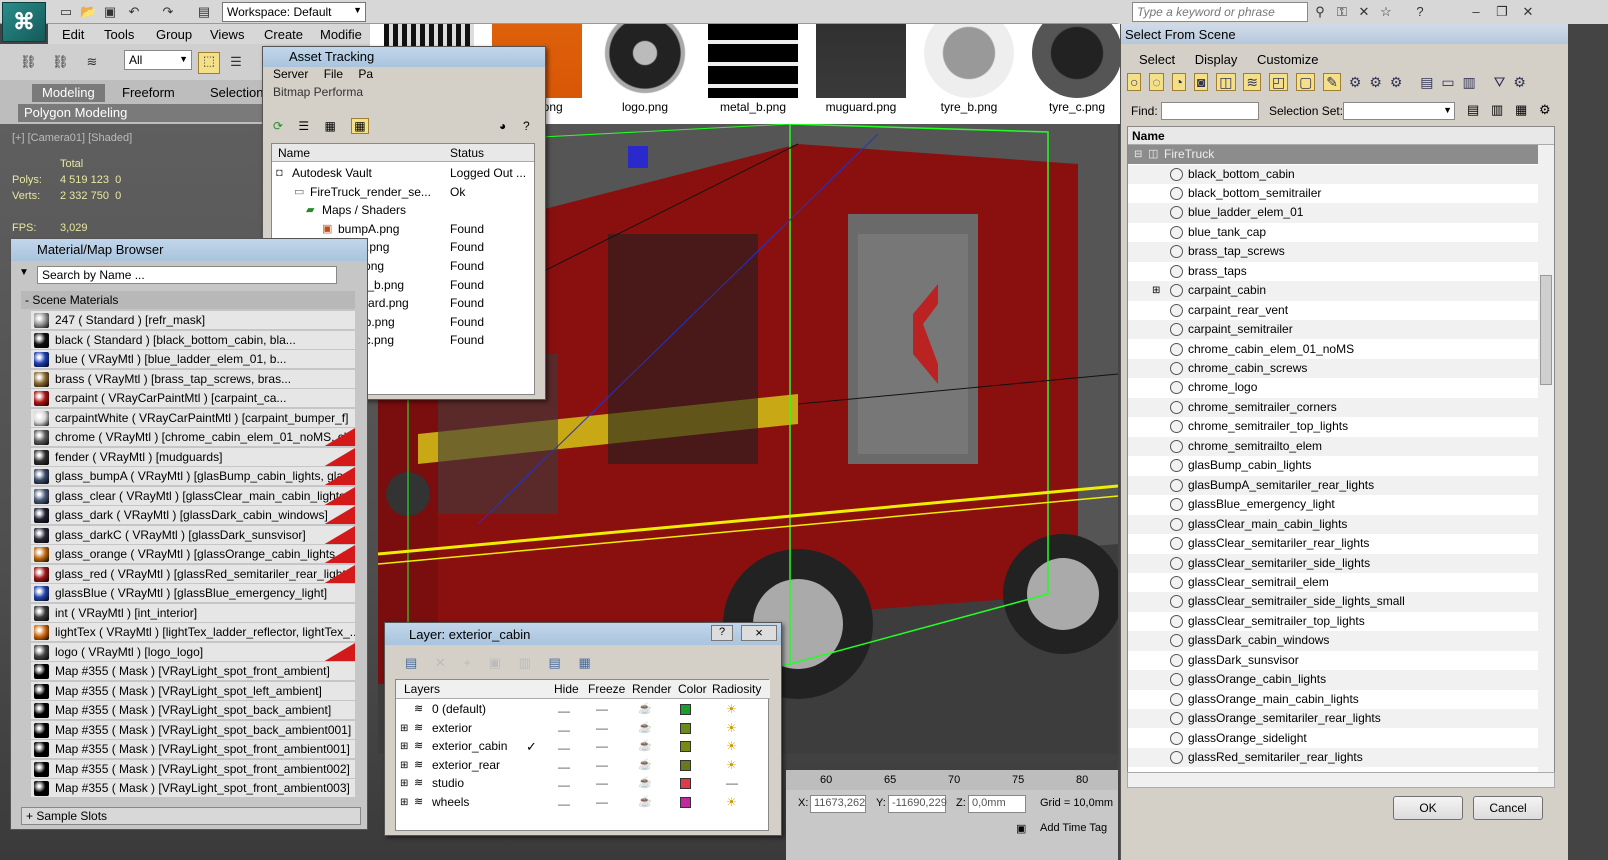  What do you see at coordinates (1279, 82) in the screenshot?
I see `group-filter-icon: ◰` at bounding box center [1279, 82].